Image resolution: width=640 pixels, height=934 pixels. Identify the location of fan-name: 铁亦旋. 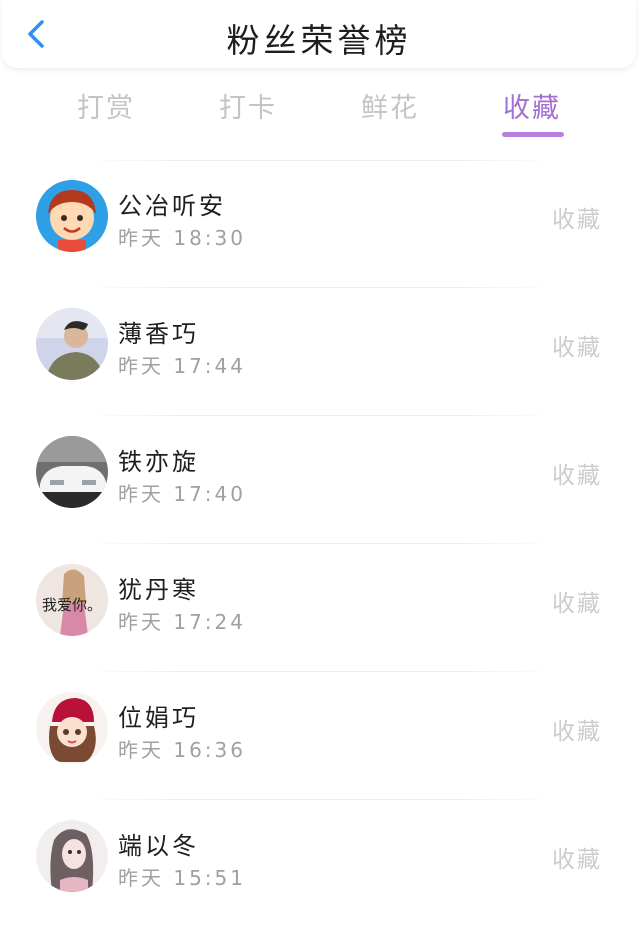
(158, 462).